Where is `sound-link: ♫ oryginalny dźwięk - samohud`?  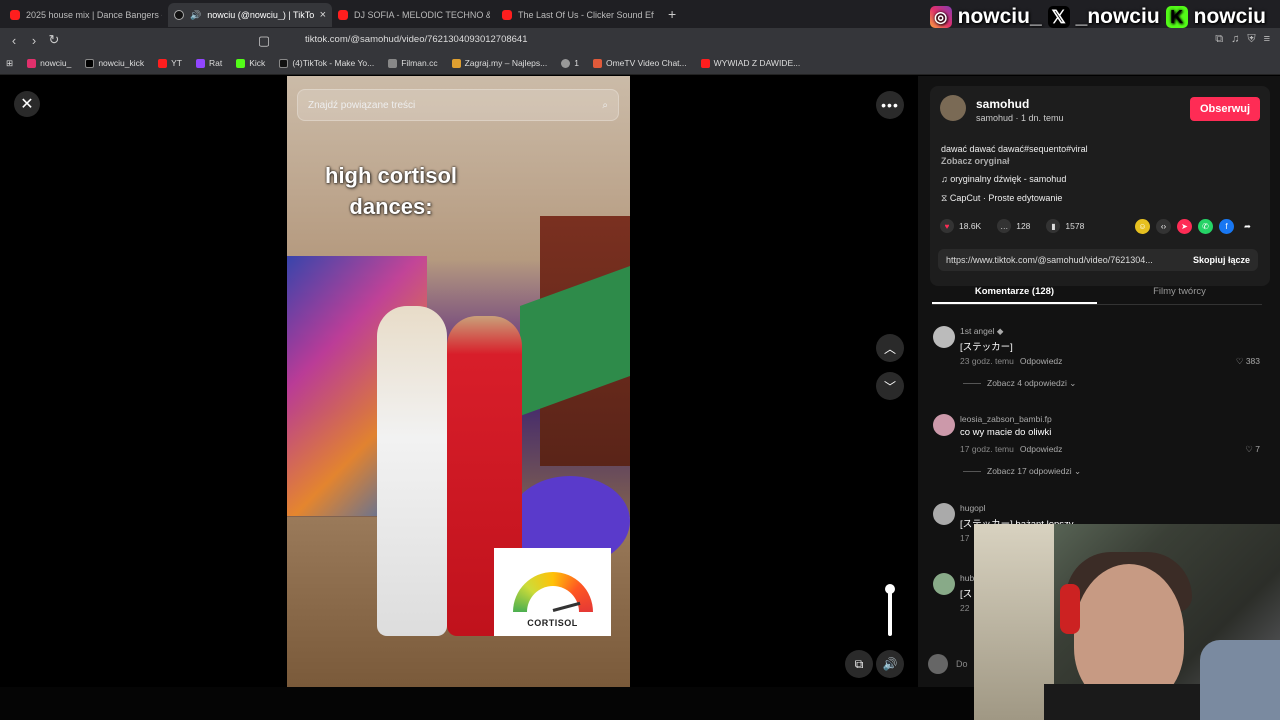 sound-link: ♫ oryginalny dźwięk - samohud is located at coordinates (1003, 179).